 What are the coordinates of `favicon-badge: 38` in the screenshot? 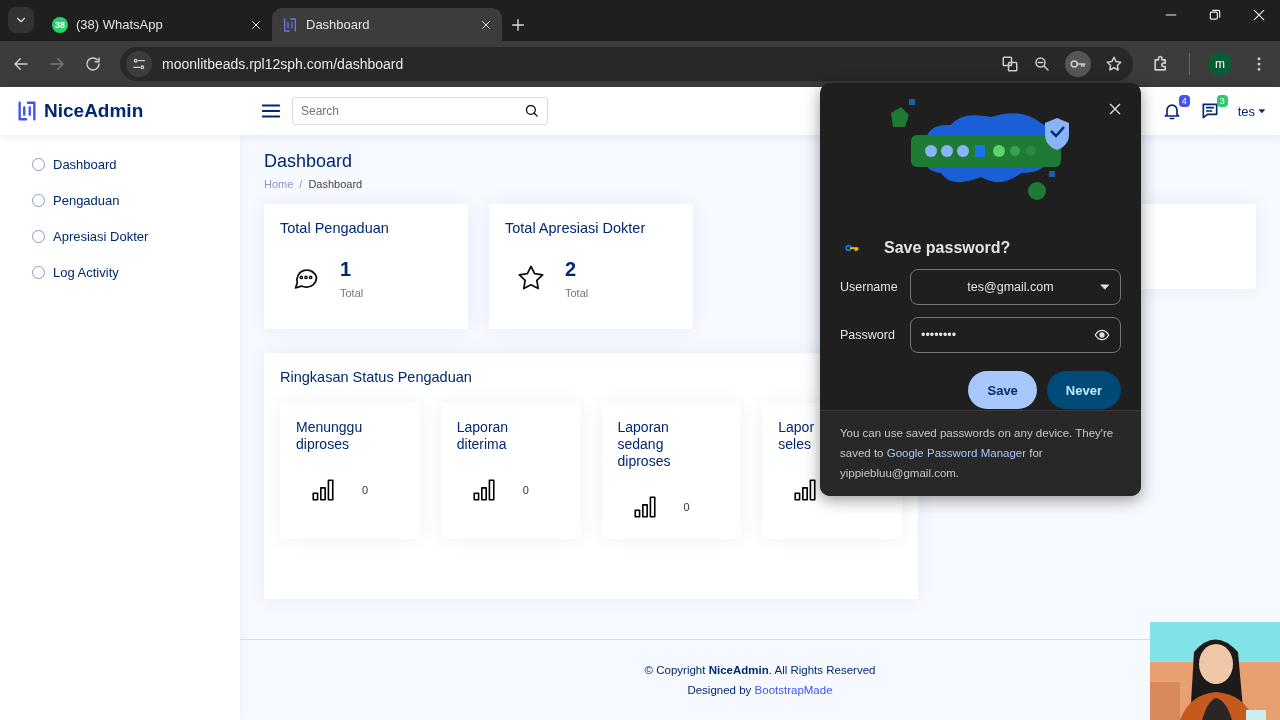 It's located at (60, 24).